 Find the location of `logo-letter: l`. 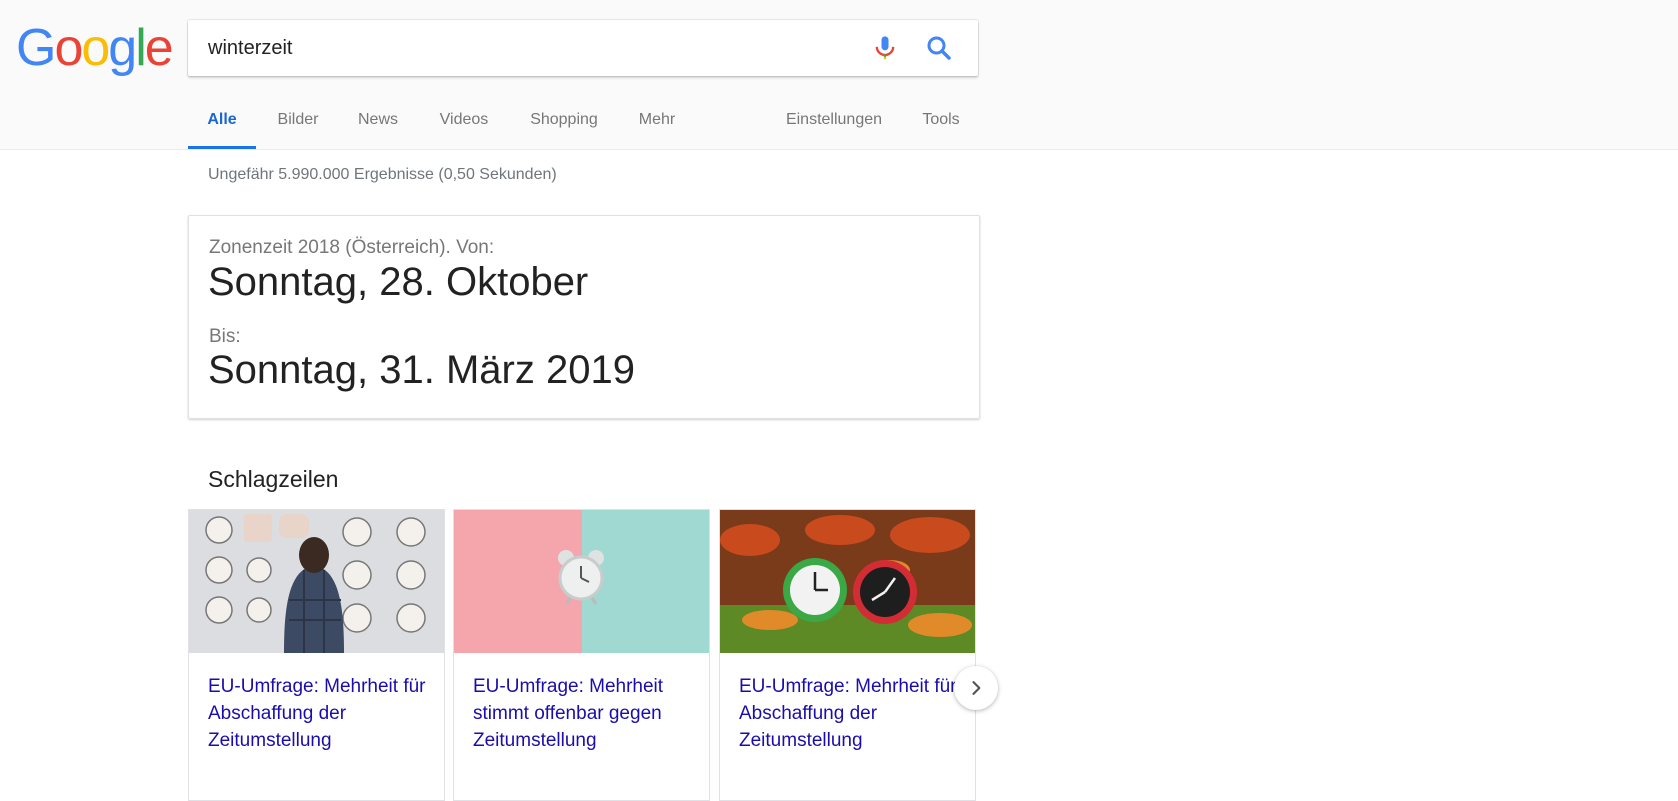

logo-letter: l is located at coordinates (140, 48).